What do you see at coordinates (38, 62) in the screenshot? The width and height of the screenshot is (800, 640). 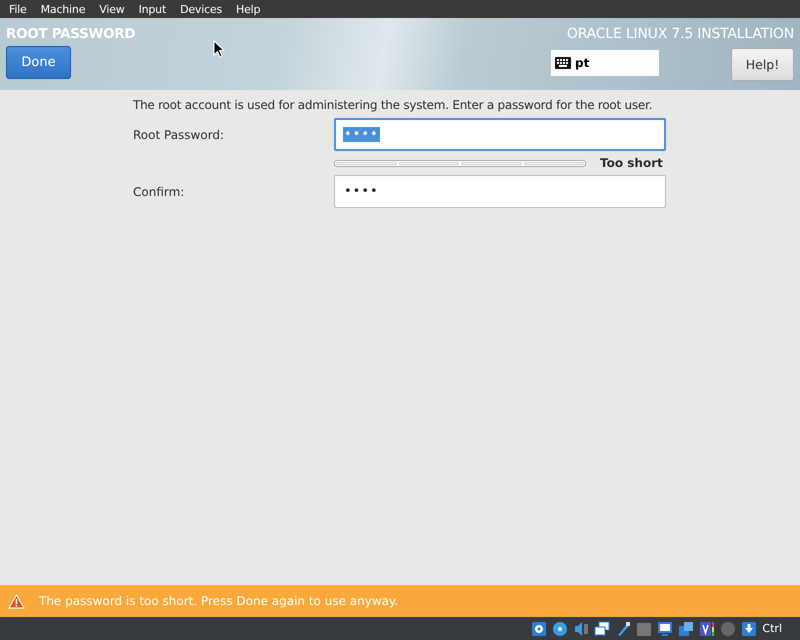 I see `done-button: Done` at bounding box center [38, 62].